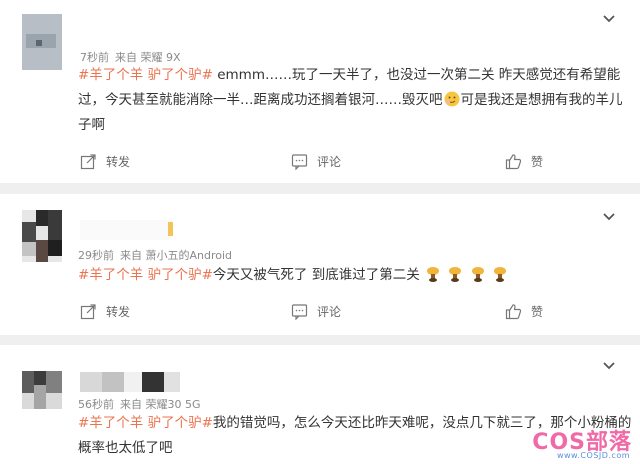 Image resolution: width=640 pixels, height=464 pixels. I want to click on post-text: #羊了个羊 驴了个驴#今天又被气死了 到底谁过了第二关, so click(350, 275).